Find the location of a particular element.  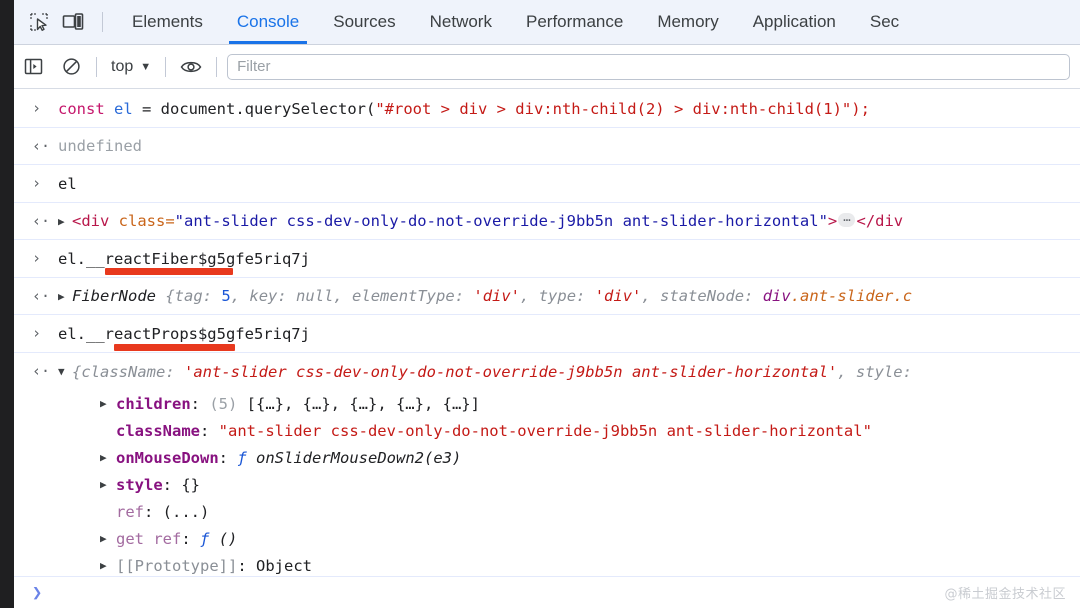

token-tail: ); is located at coordinates (860, 108).